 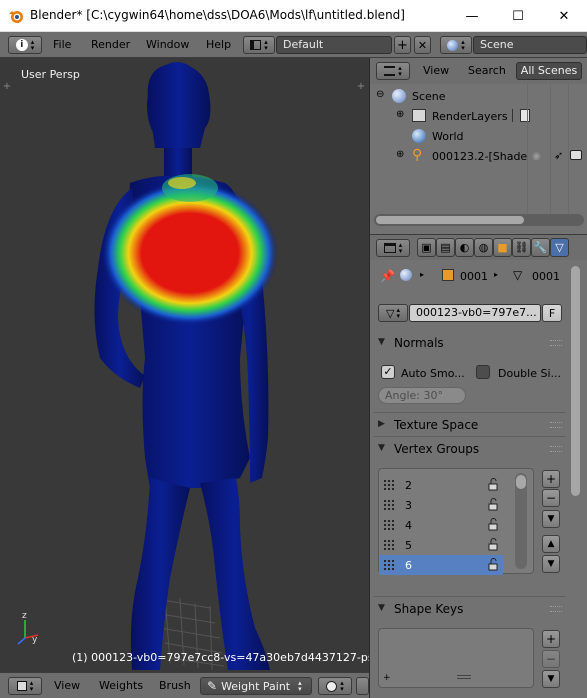 I want to click on outliner-display-mode: All Scenes, so click(x=549, y=71).